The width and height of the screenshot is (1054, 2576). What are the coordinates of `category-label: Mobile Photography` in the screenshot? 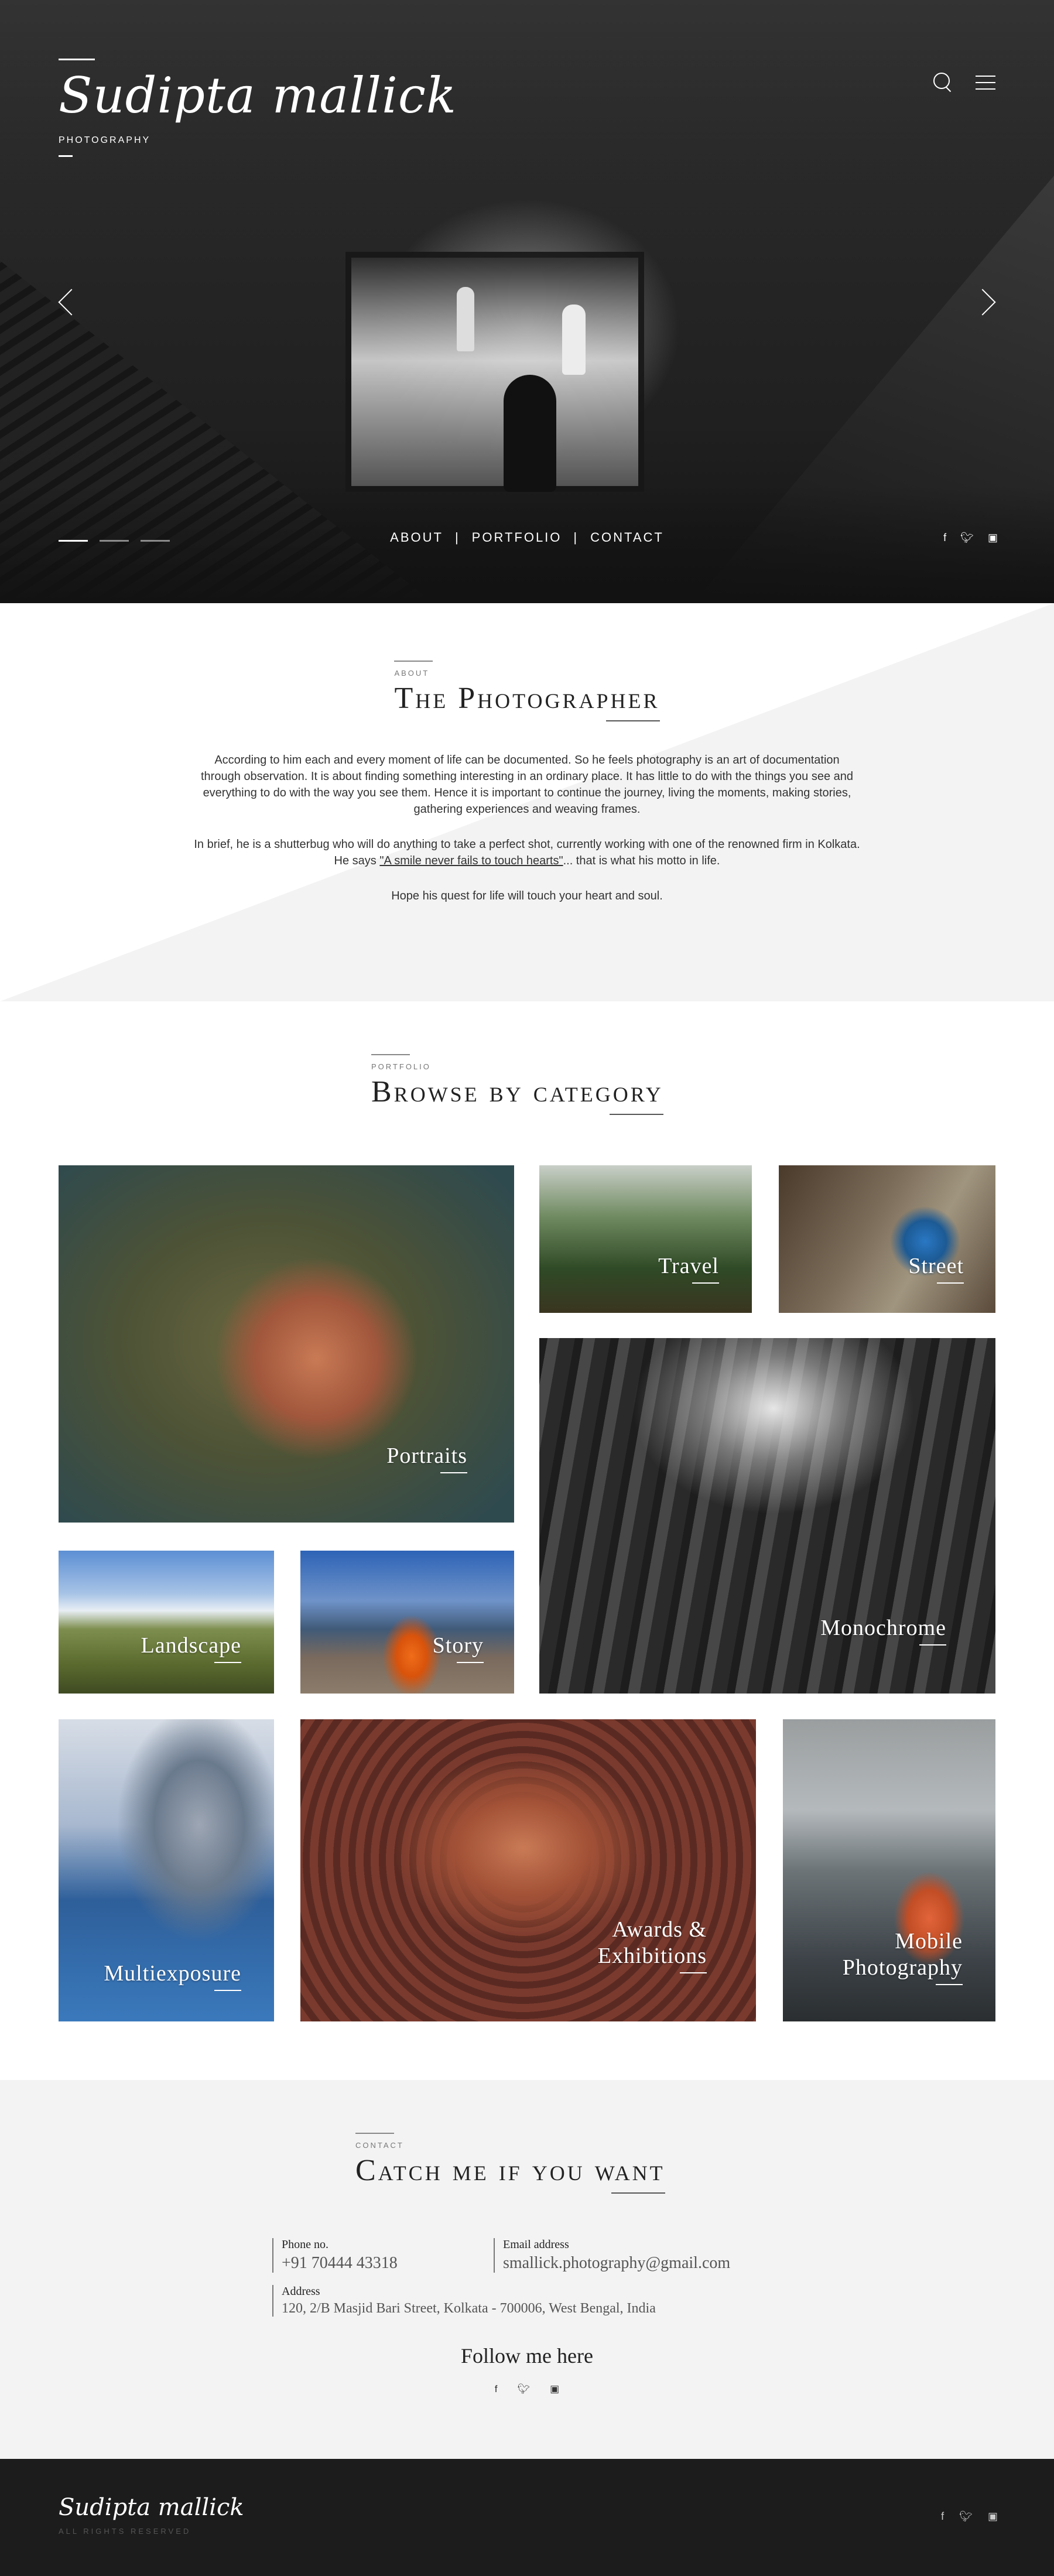 It's located at (903, 1956).